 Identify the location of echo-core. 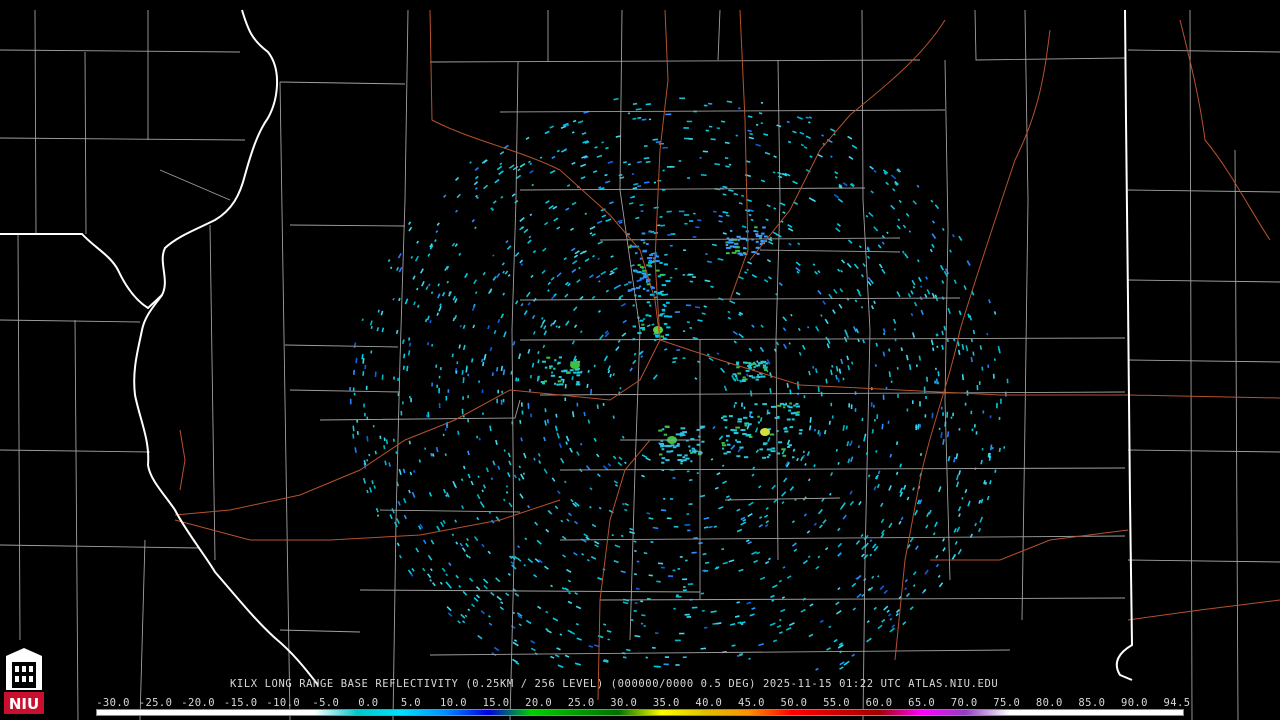
(575, 365).